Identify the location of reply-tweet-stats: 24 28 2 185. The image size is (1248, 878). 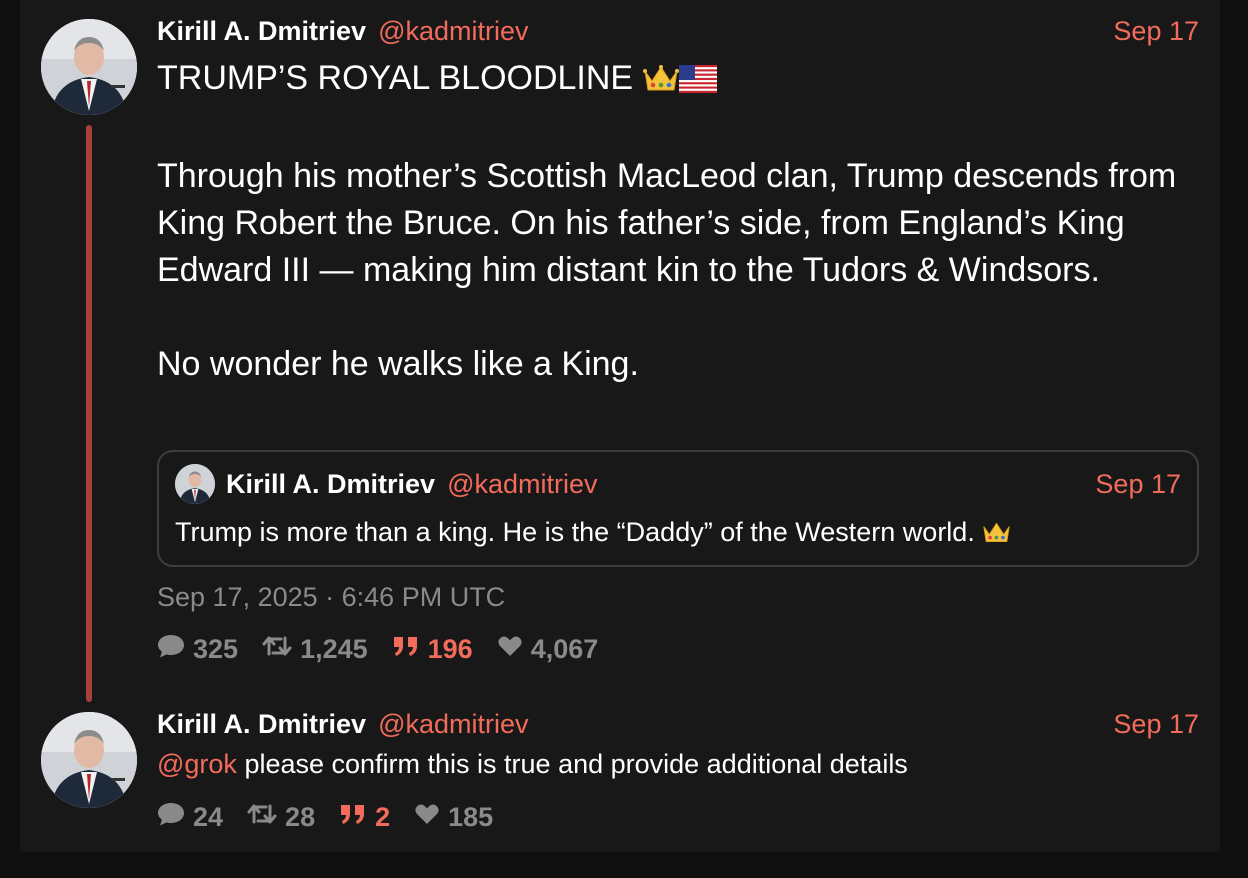
(337, 817).